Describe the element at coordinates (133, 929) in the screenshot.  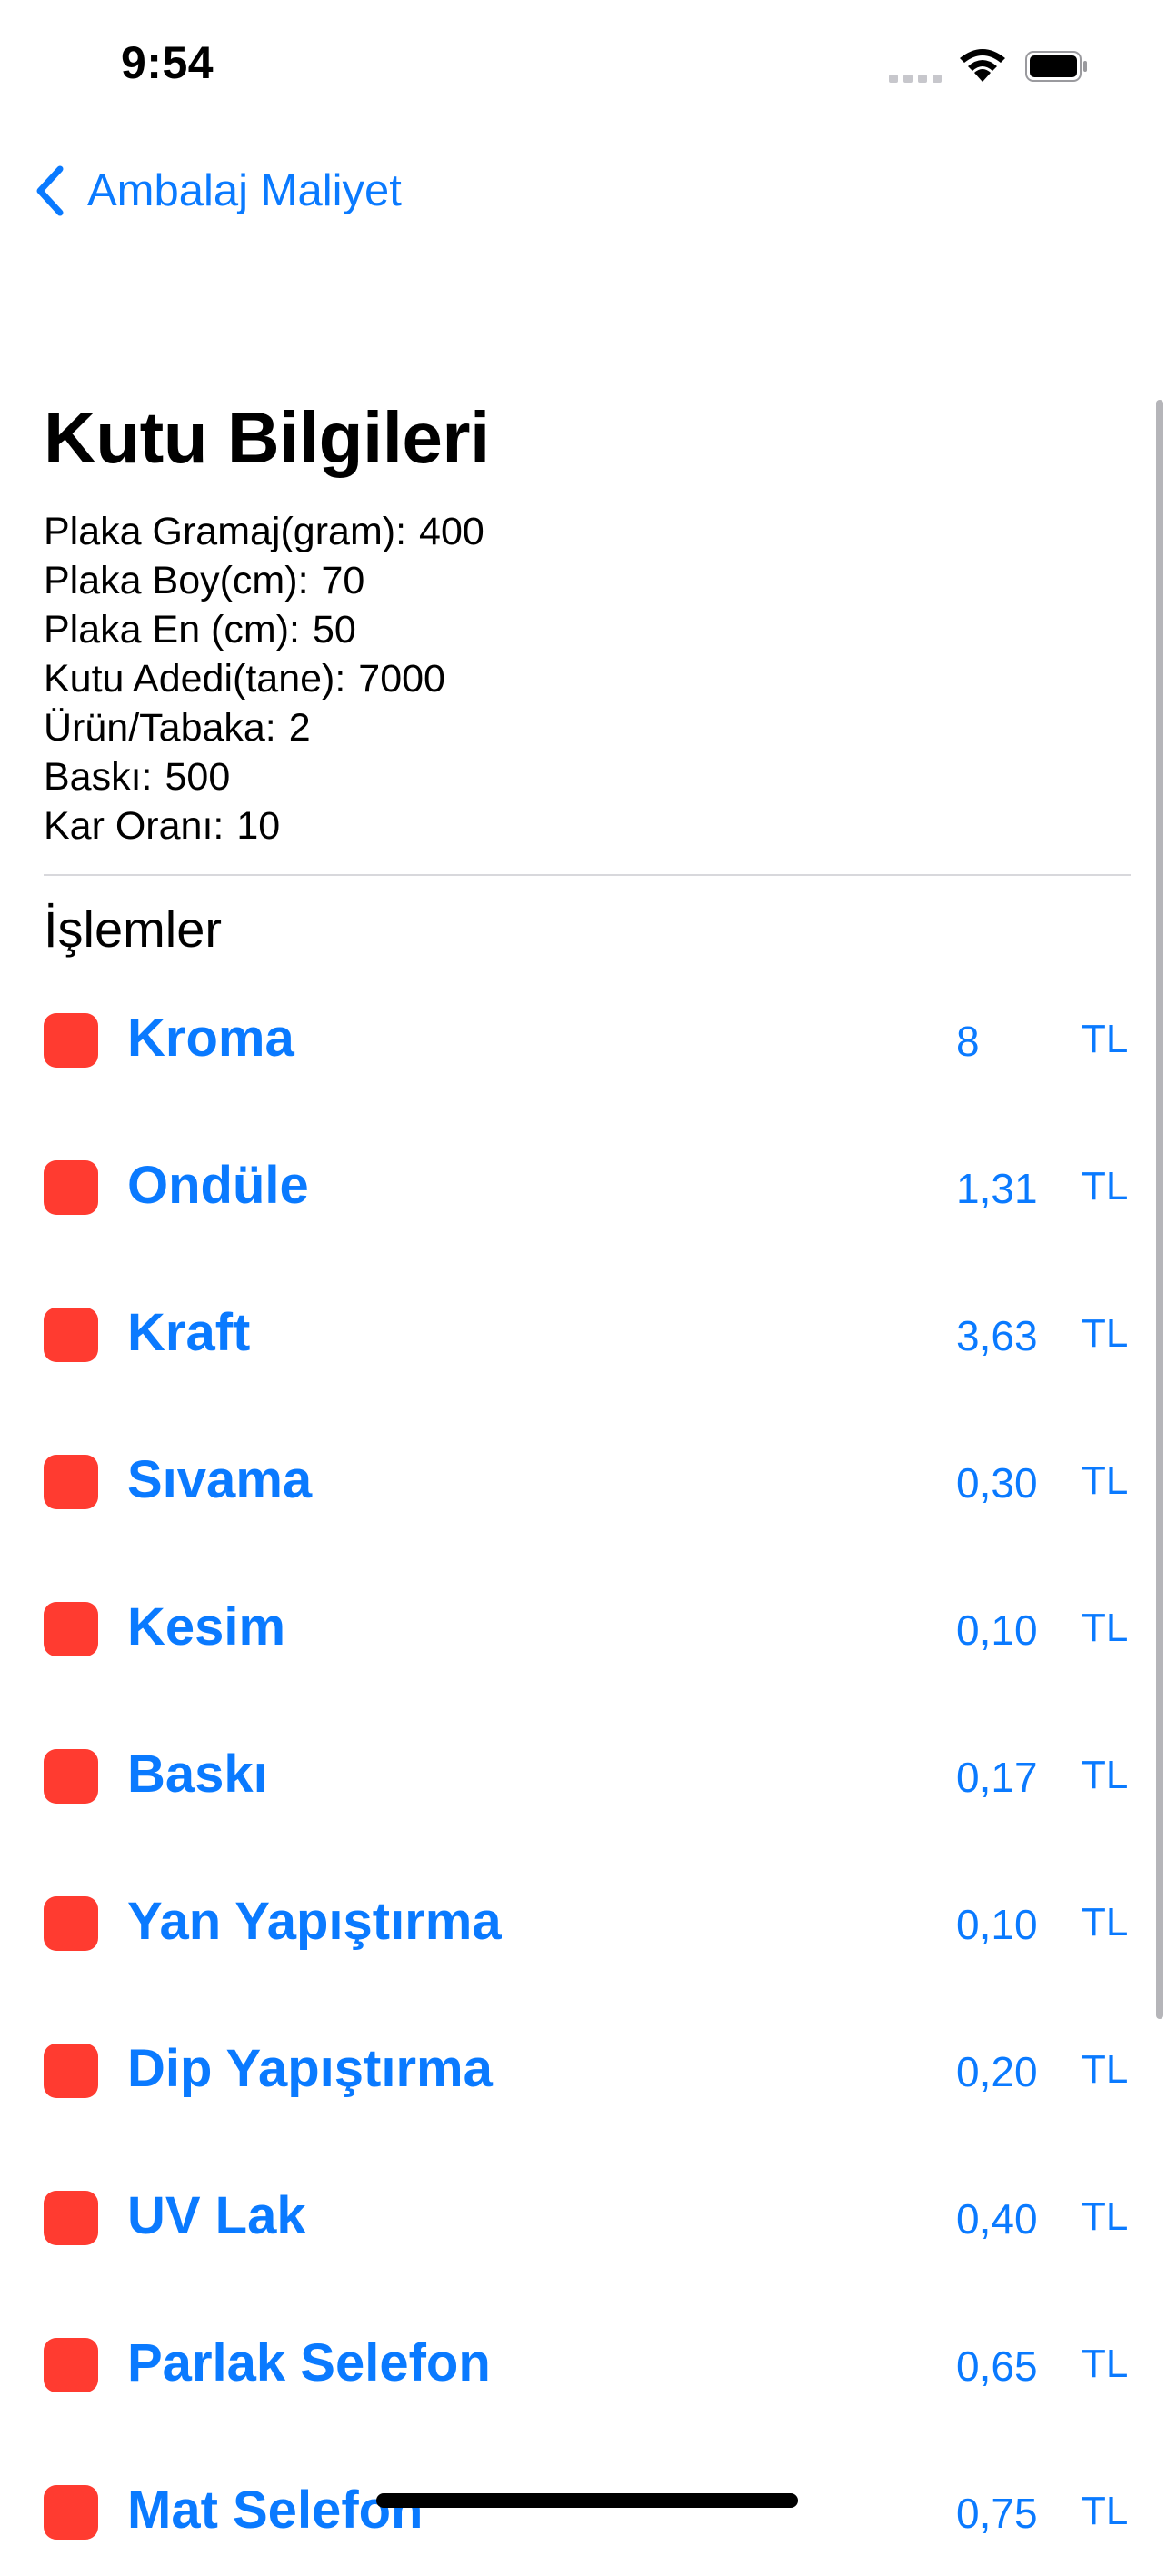
I see `section-title: İşlemler` at that location.